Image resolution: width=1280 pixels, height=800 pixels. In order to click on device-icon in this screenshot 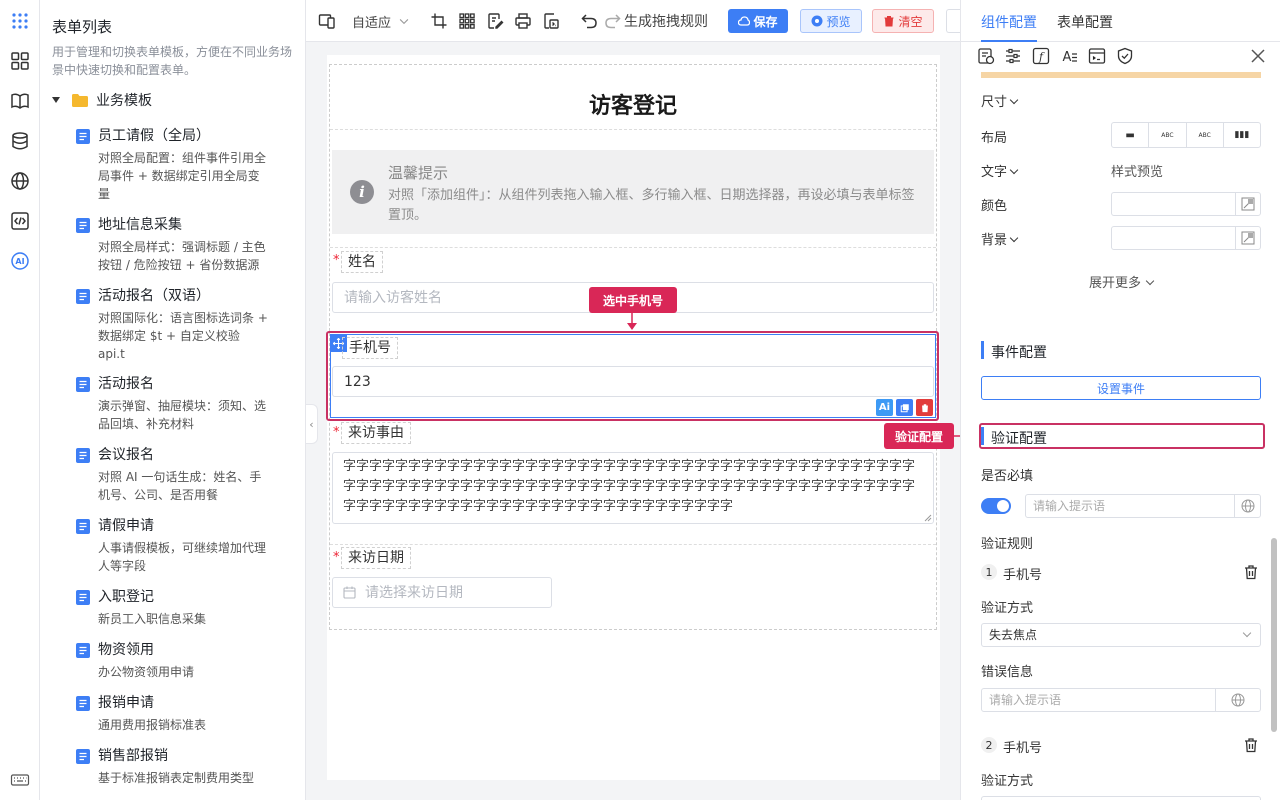, I will do `click(327, 21)`.